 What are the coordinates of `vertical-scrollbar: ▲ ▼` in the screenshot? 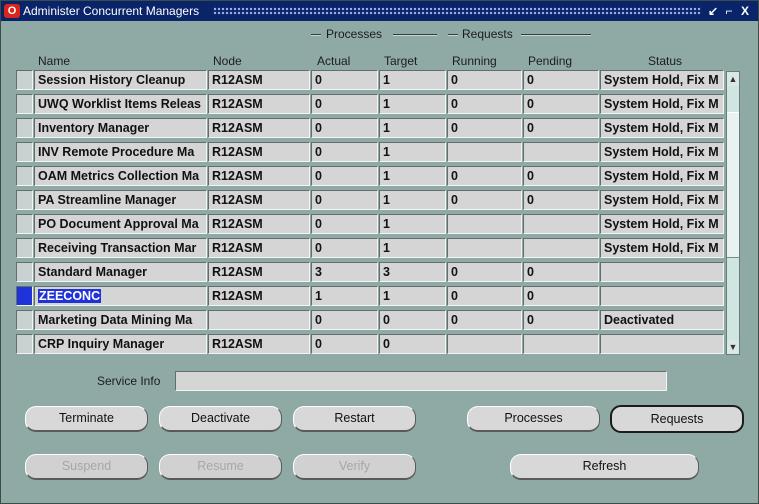 It's located at (733, 213).